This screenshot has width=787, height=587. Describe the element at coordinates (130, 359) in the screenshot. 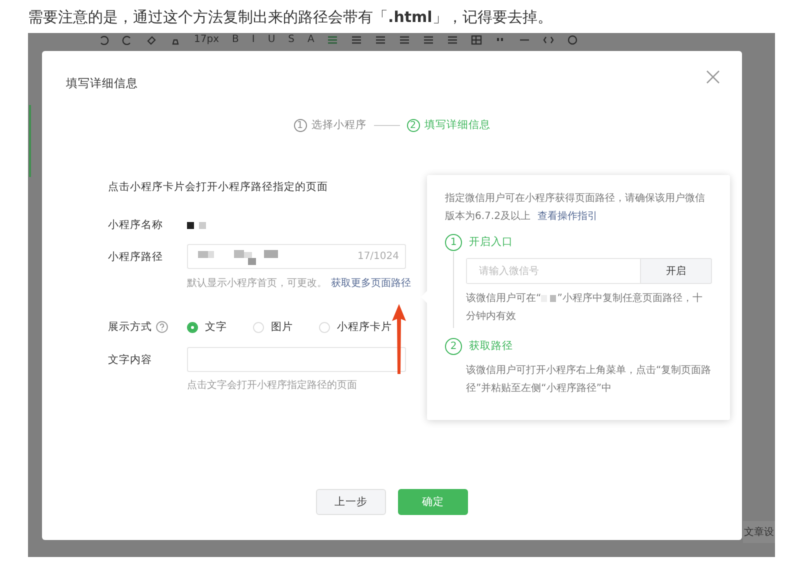

I see `field-label: 文字内容` at that location.